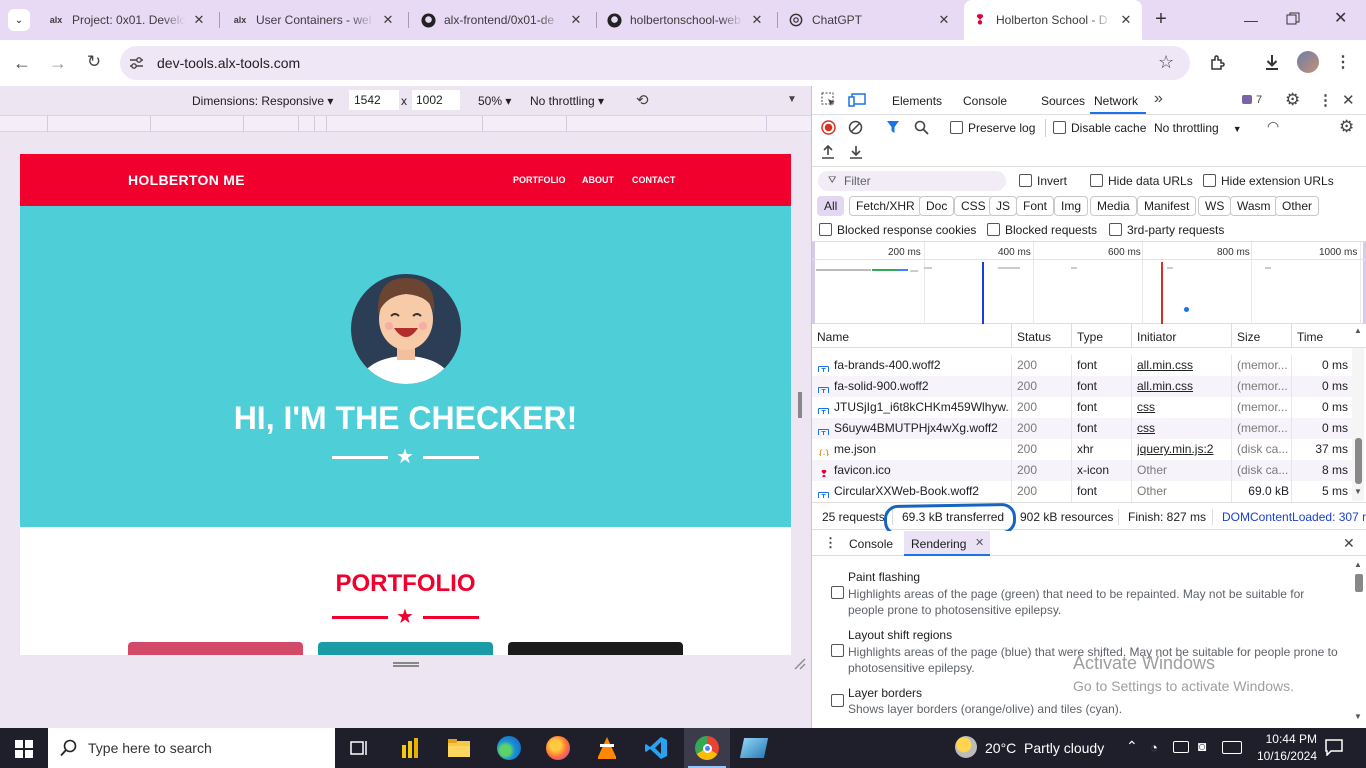 Image resolution: width=1366 pixels, height=768 pixels. Describe the element at coordinates (374, 100) in the screenshot. I see `width-input: 1542` at that location.